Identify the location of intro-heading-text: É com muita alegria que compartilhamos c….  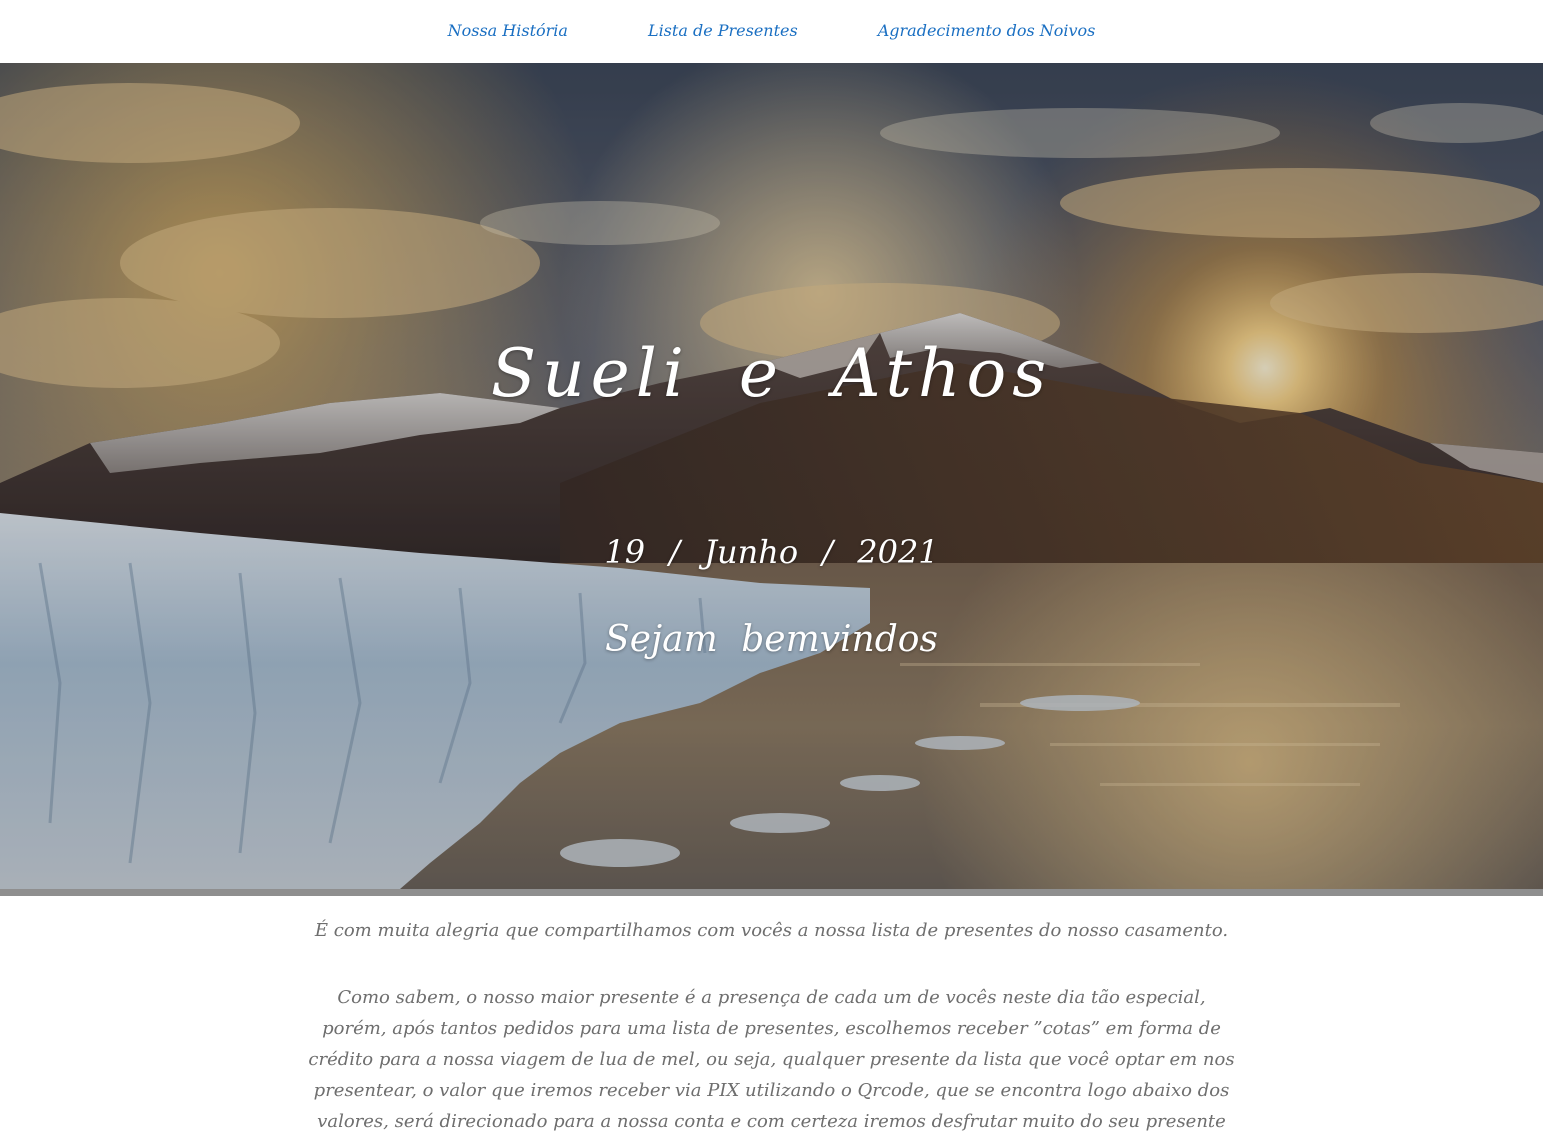
(771, 930).